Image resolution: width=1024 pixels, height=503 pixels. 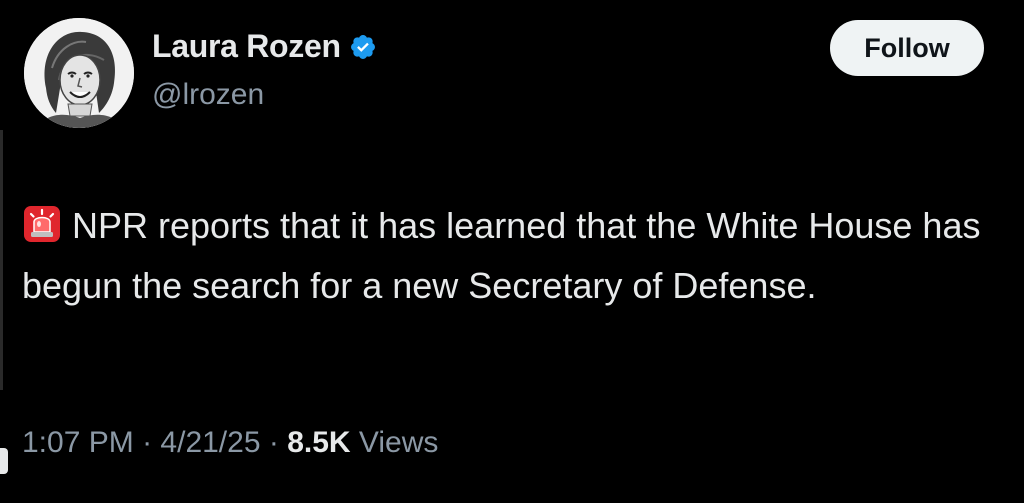 I want to click on author-name-row: Laura Rozen, so click(x=264, y=46).